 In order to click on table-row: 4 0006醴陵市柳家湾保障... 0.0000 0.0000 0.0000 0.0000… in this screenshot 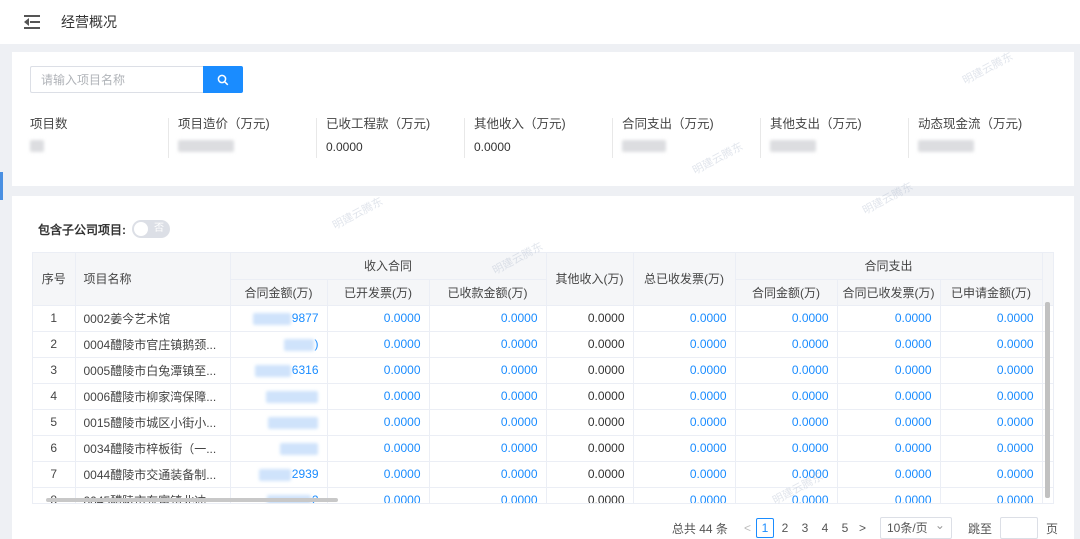, I will do `click(543, 396)`.